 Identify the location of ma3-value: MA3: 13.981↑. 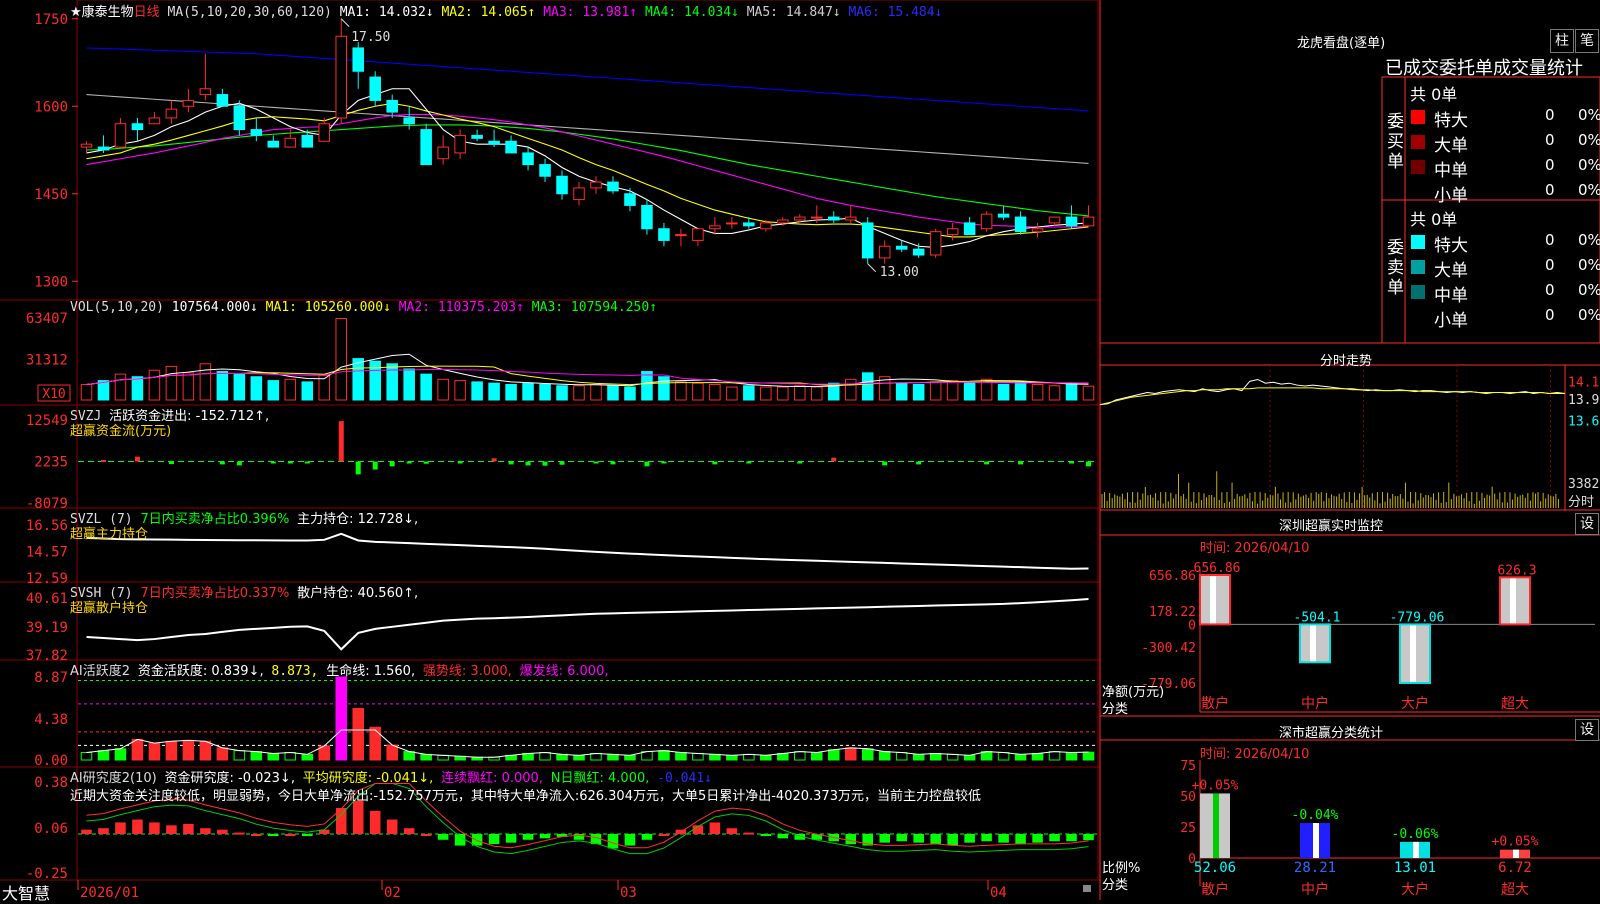
(590, 12).